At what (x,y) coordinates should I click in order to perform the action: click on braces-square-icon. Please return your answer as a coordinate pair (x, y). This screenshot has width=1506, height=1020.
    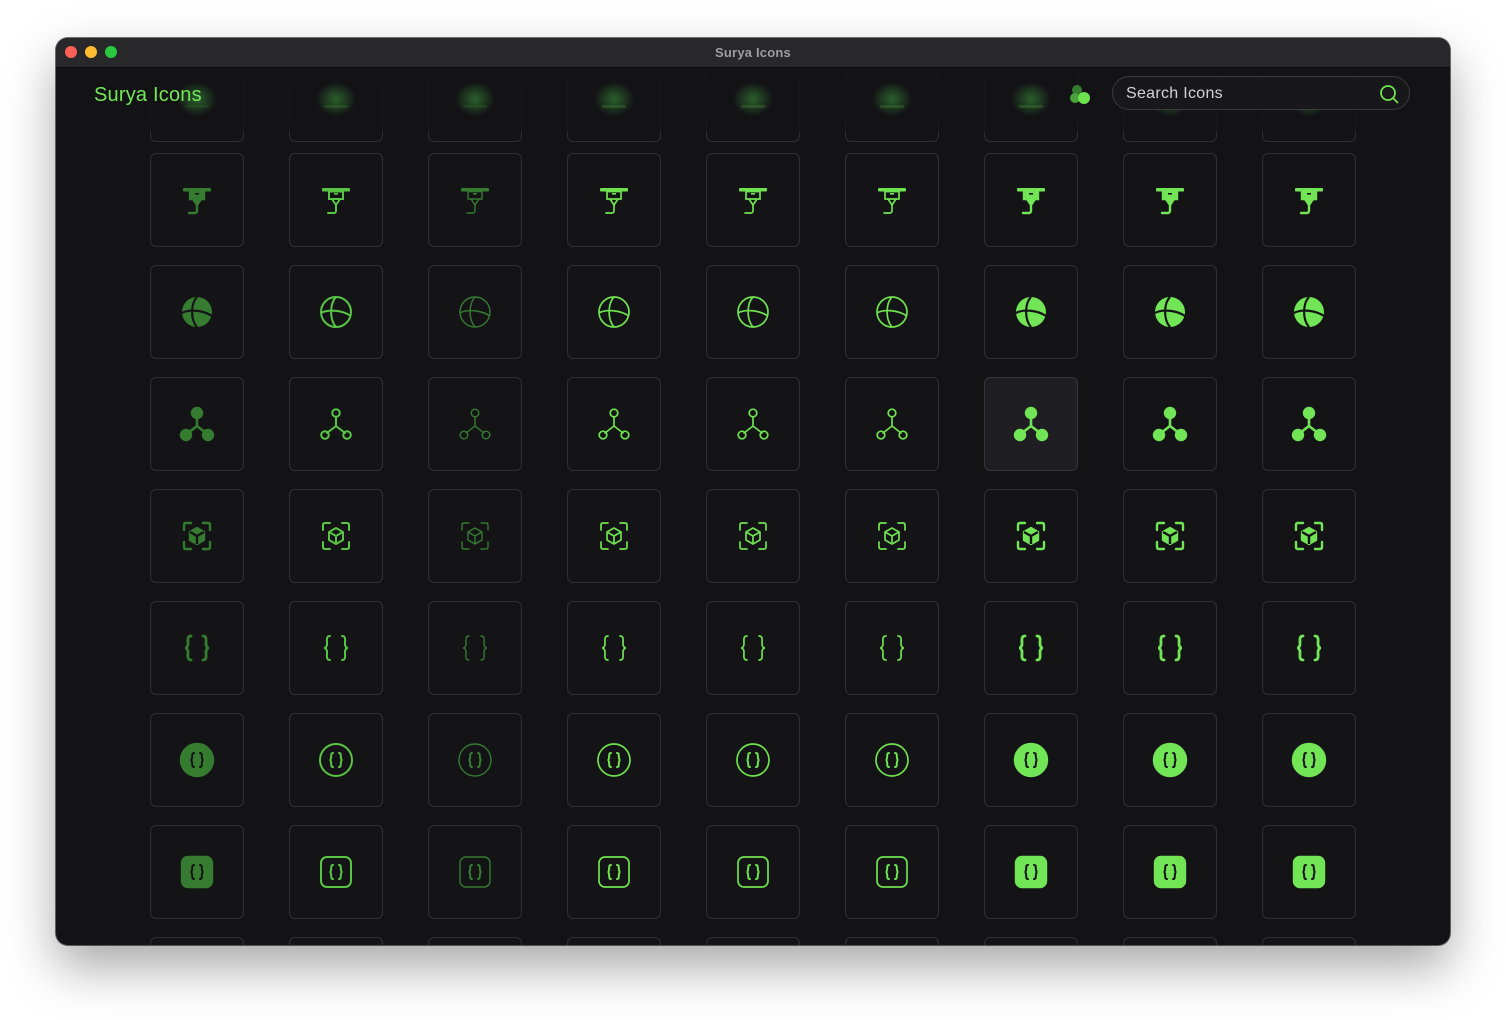
    Looking at the image, I should click on (892, 872).